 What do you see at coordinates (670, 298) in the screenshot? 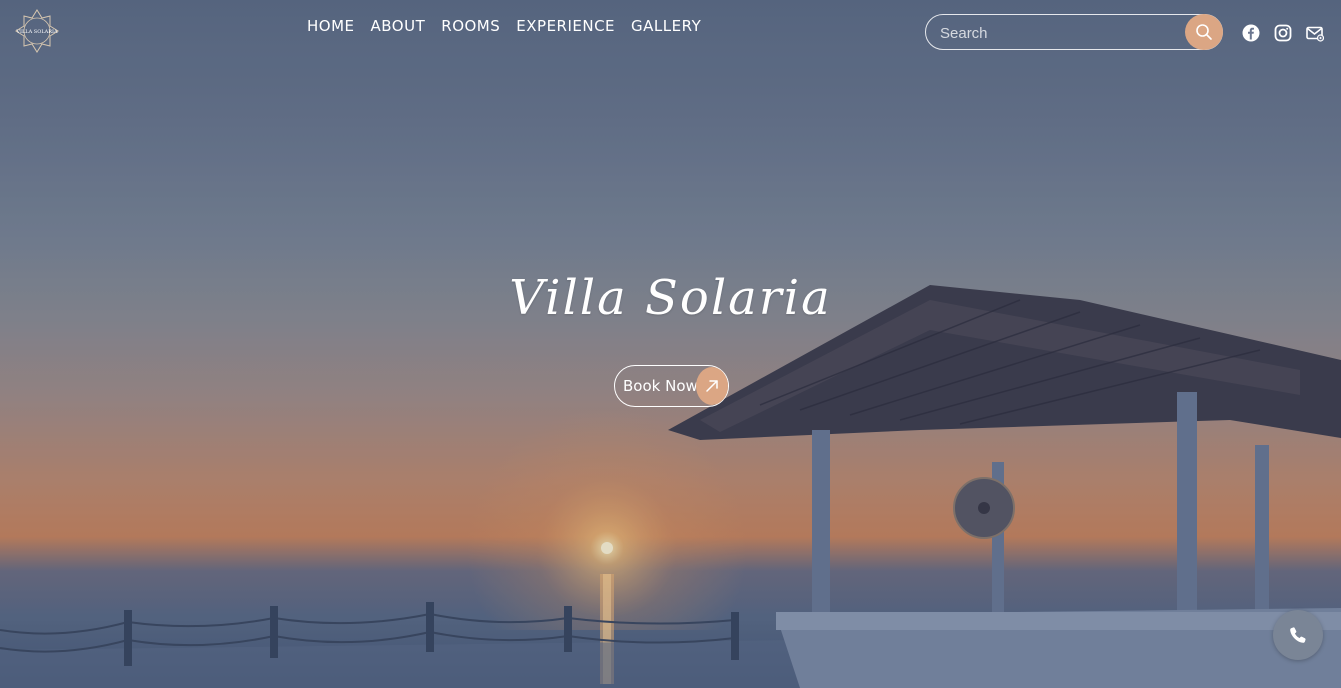
I see `hero-title: Villa Solaria` at bounding box center [670, 298].